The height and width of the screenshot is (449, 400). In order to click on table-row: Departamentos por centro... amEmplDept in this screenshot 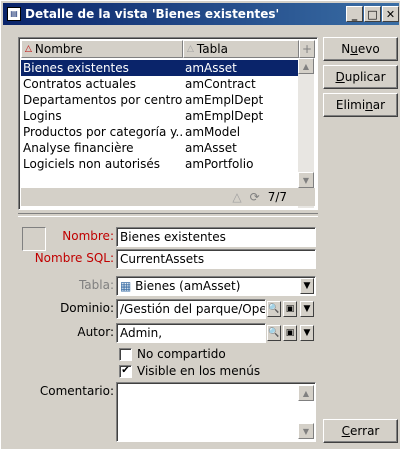, I will do `click(160, 100)`.